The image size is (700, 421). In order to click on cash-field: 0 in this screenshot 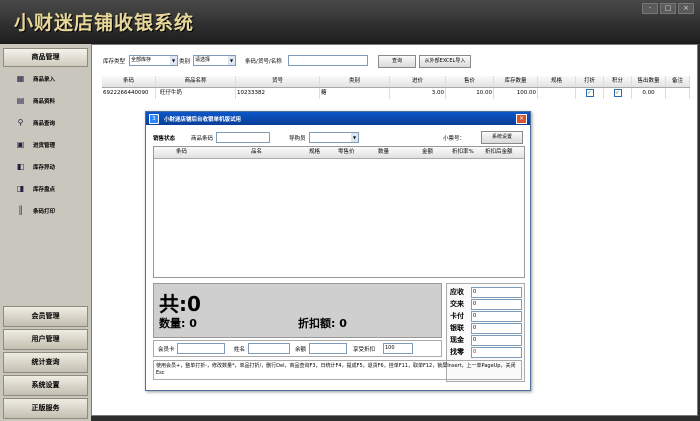, I will do `click(496, 340)`.